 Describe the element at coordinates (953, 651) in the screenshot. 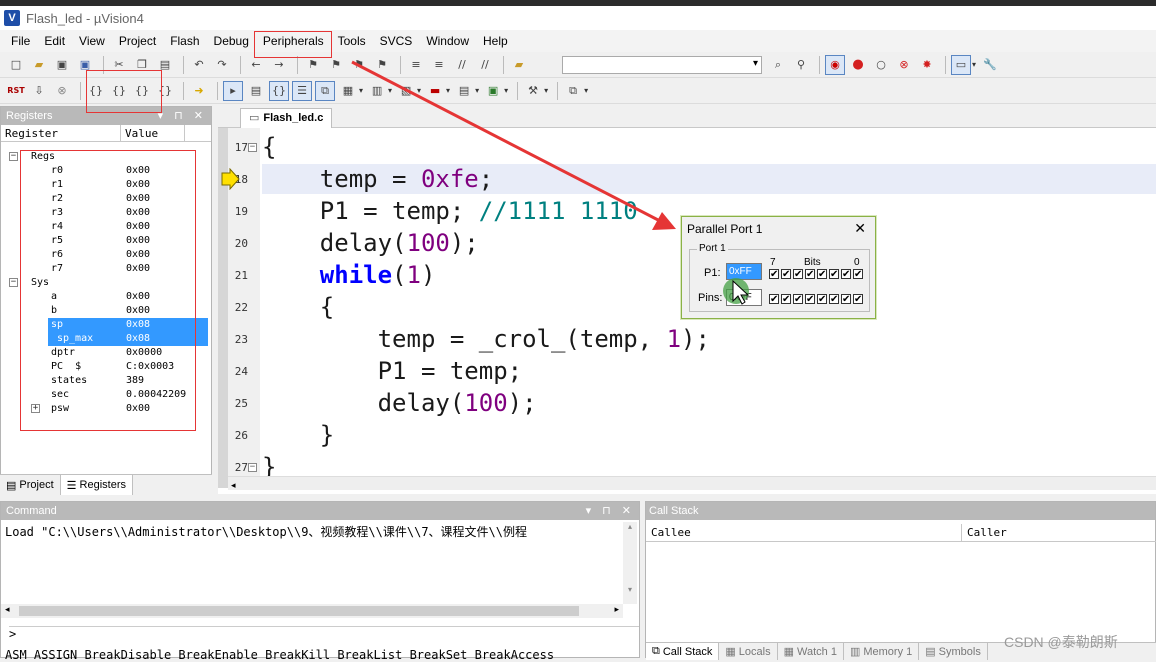

I see `tab-symbols: ▤ Symbols` at that location.